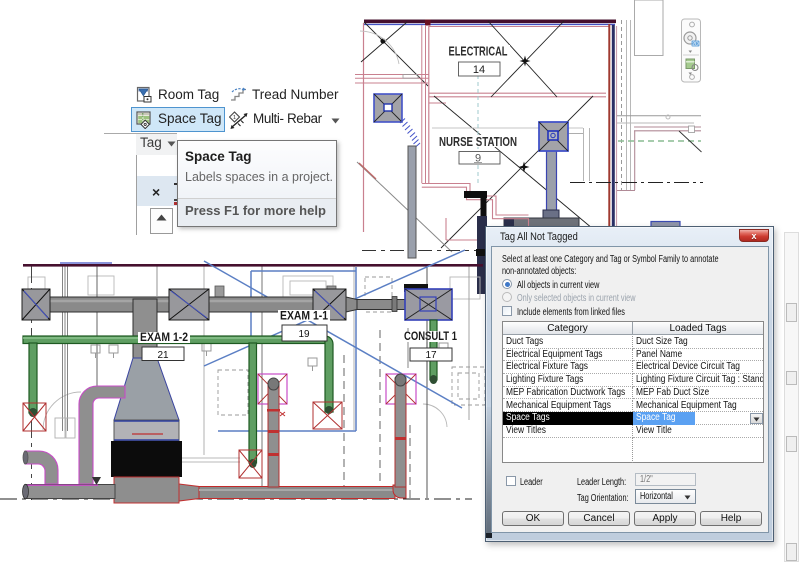 This screenshot has width=800, height=568. Describe the element at coordinates (304, 334) in the screenshot. I see `svg-text: 19` at that location.